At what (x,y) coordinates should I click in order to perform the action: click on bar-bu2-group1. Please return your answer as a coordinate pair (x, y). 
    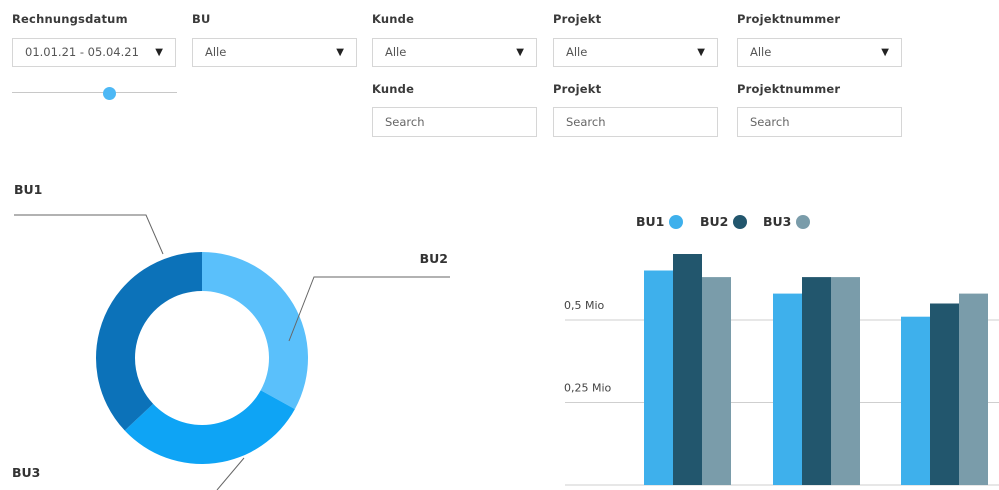
    Looking at the image, I should click on (687, 369).